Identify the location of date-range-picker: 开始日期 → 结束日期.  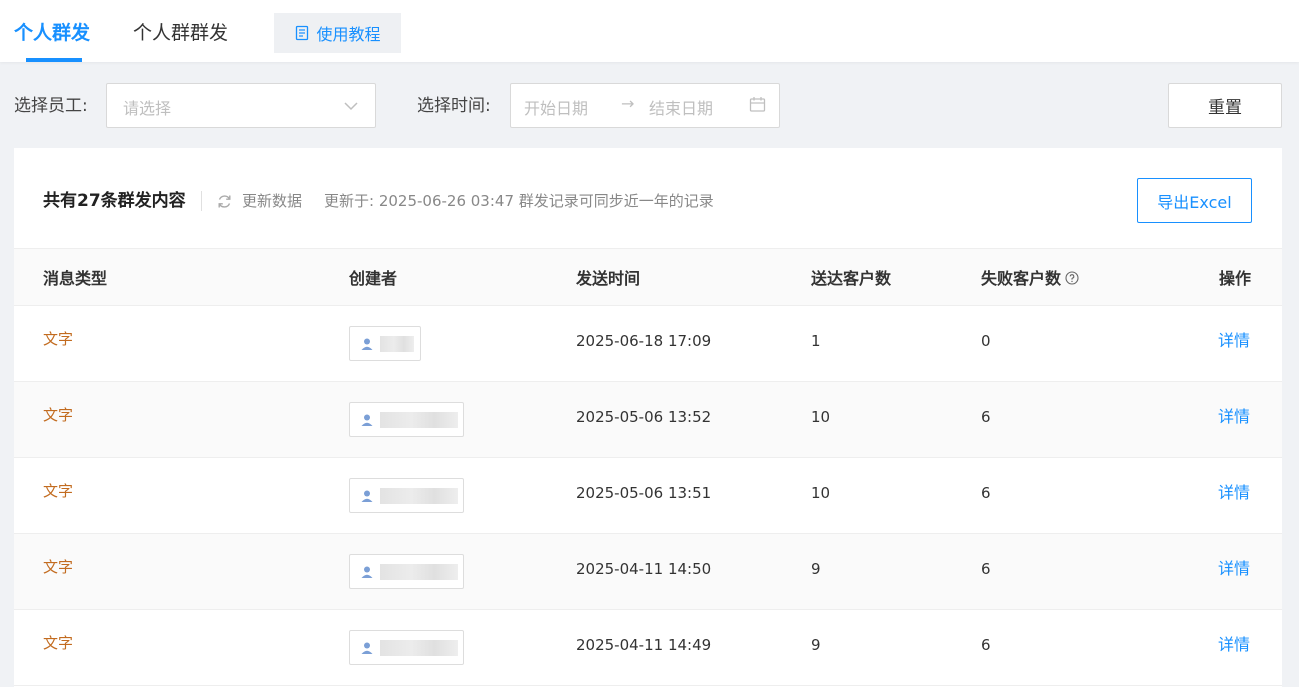
(645, 105).